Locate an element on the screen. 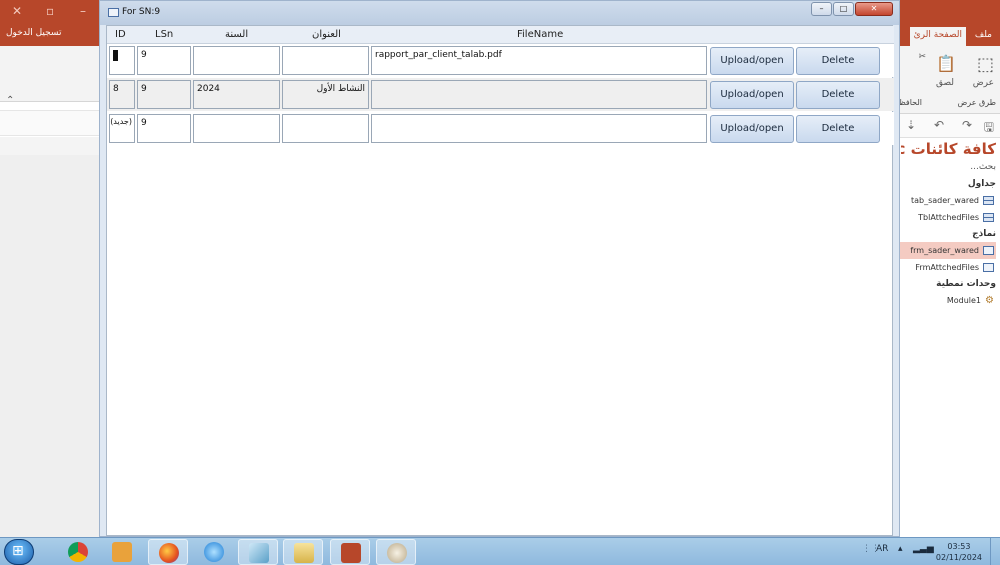  form-new-record-row: (جديد) 9 Upload/open Delete is located at coordinates (500, 128).